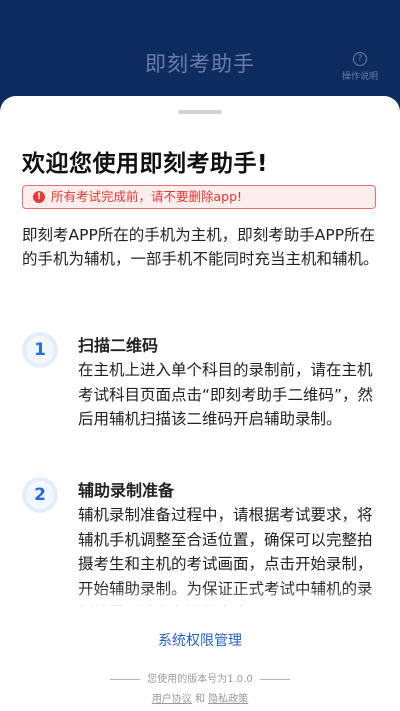 The image size is (400, 711). Describe the element at coordinates (39, 196) in the screenshot. I see `alert-circle-icon: !` at that location.